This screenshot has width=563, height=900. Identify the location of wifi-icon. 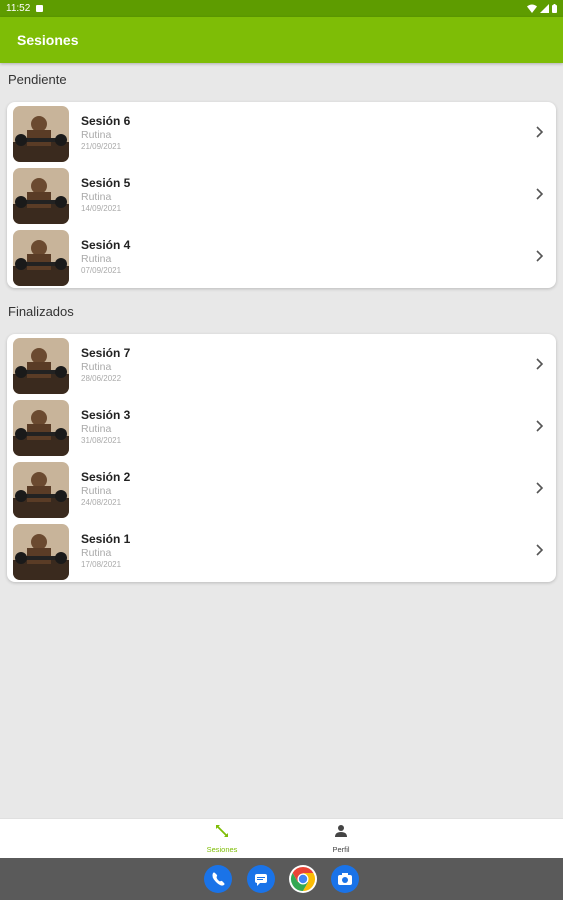
(532, 8).